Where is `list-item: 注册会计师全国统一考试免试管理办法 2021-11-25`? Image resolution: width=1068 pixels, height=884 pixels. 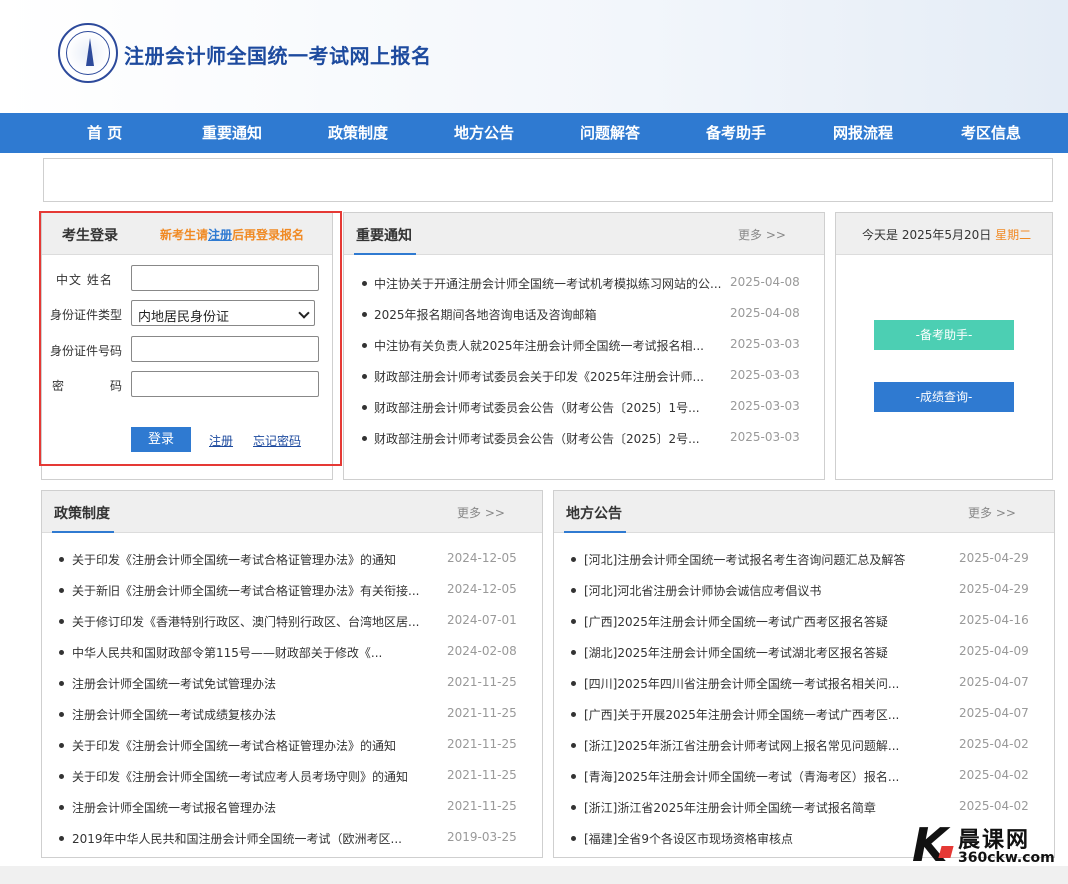
list-item: 注册会计师全国统一考试免试管理办法 2021-11-25 is located at coordinates (292, 684).